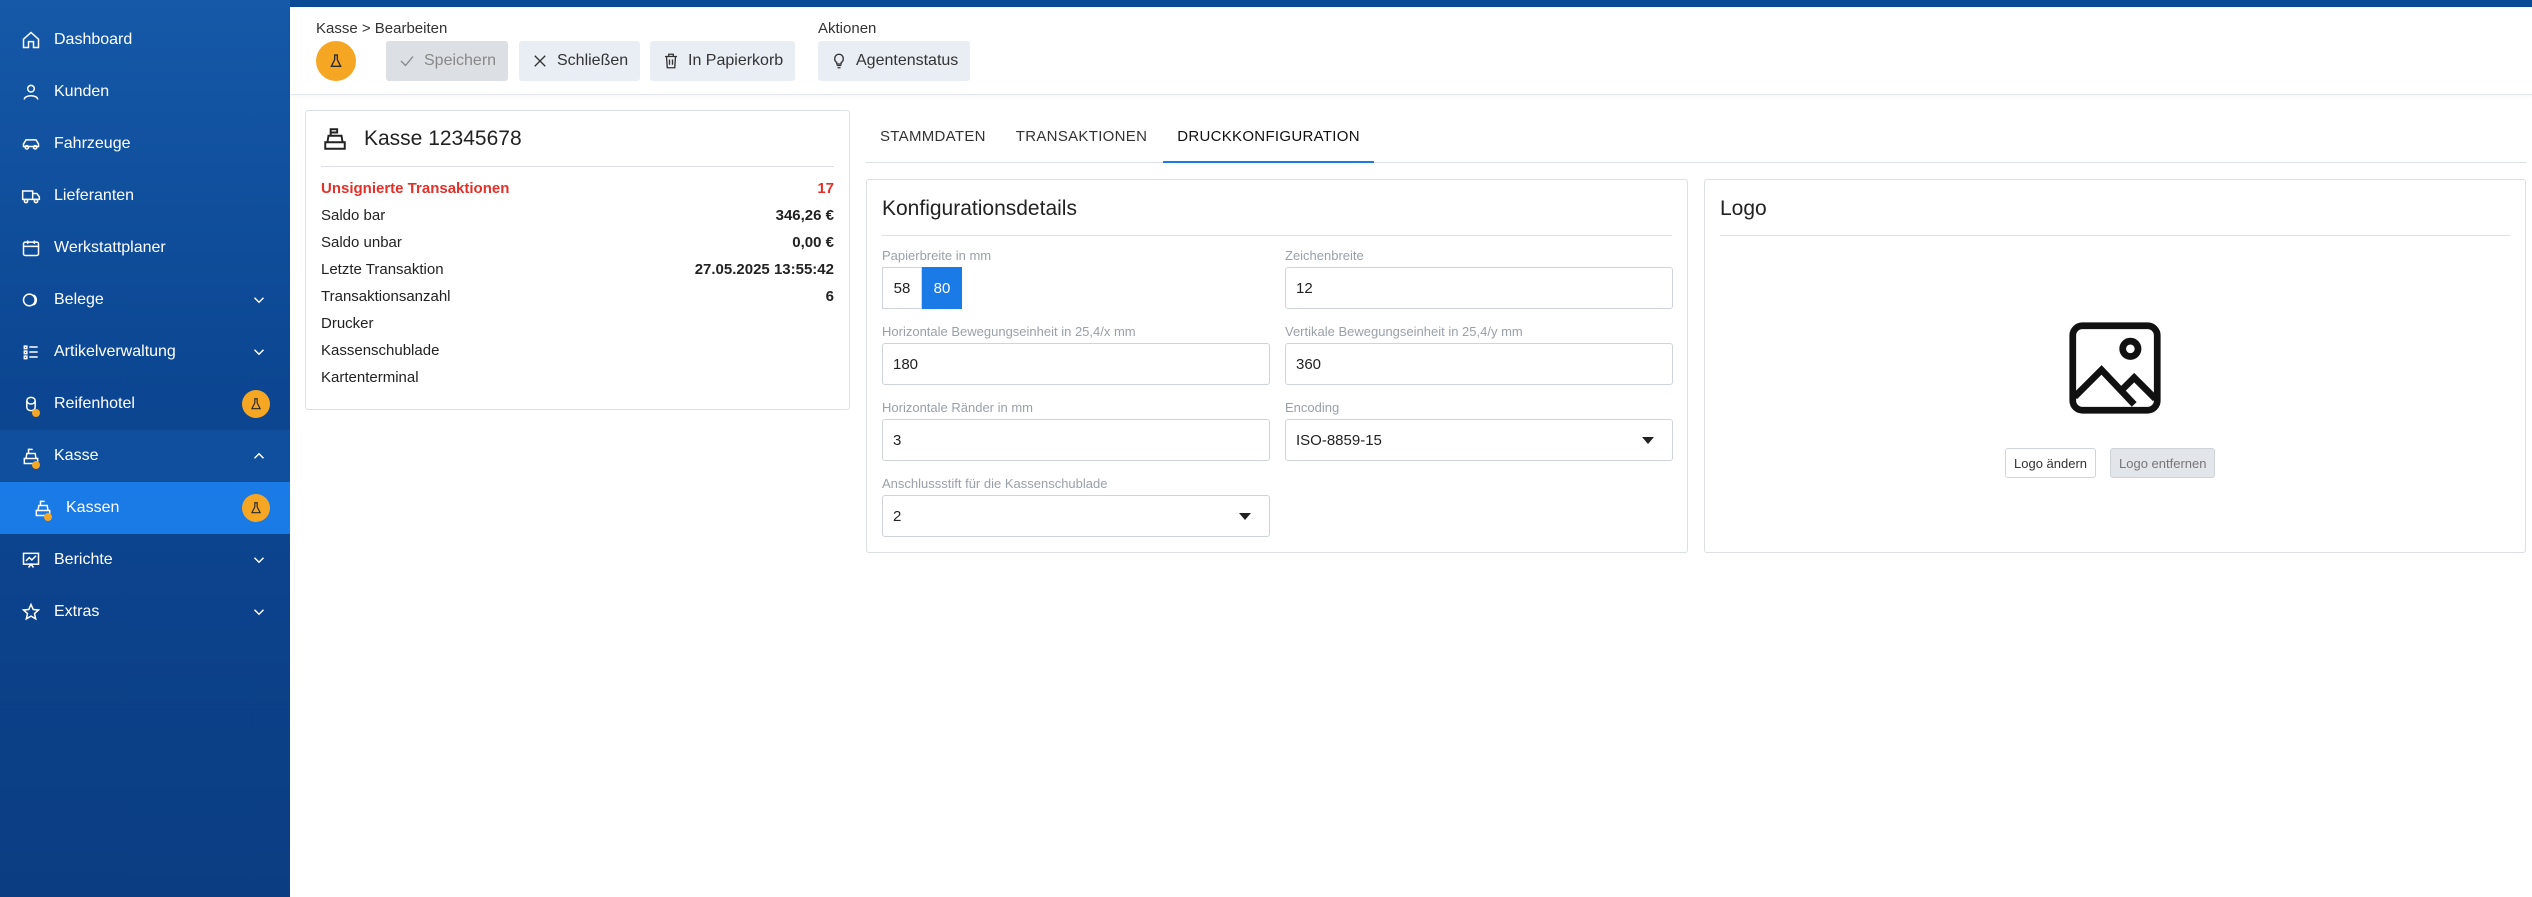 The width and height of the screenshot is (2532, 897). Describe the element at coordinates (76, 455) in the screenshot. I see `sidebar-item-label: Kasse` at that location.